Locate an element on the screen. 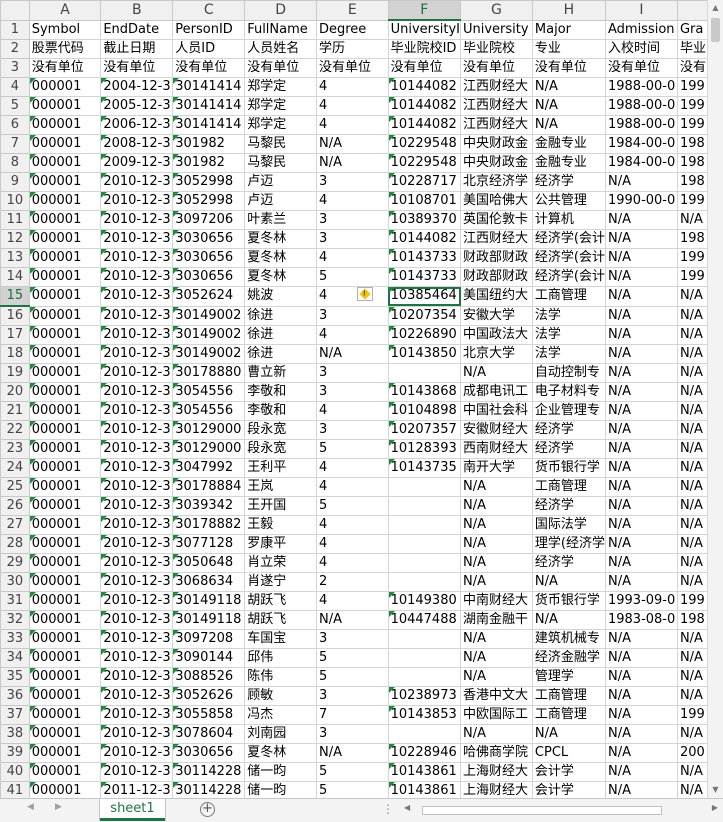  cell: 10143733 is located at coordinates (424, 258).